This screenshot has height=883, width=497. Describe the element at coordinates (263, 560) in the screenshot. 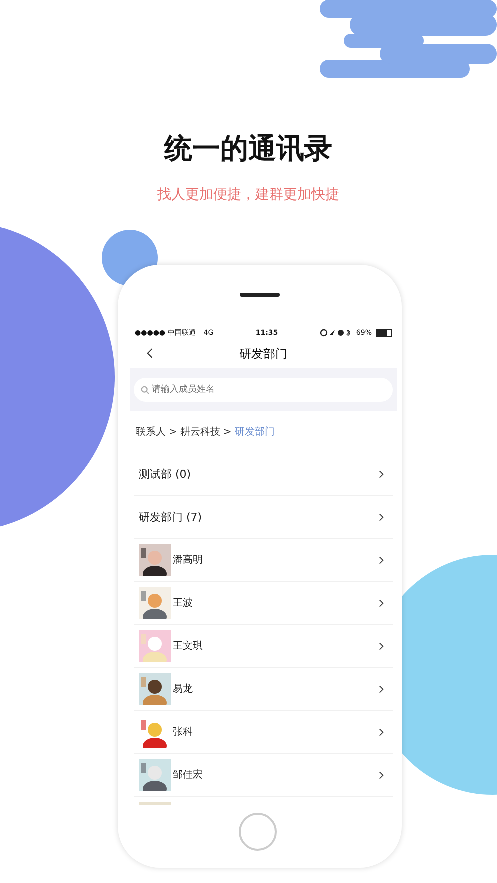

I see `member-row: 潘高明` at that location.